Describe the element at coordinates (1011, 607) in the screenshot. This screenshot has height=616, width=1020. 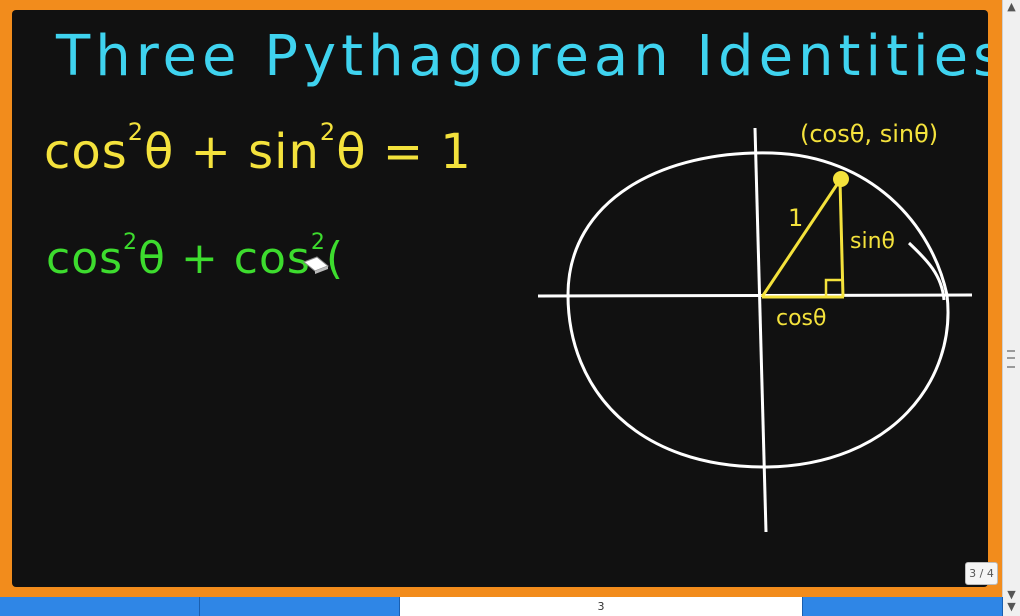
I see `scroll-end-icon: ▼` at that location.